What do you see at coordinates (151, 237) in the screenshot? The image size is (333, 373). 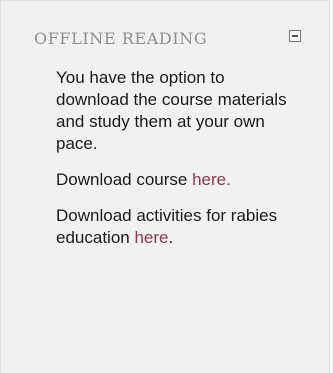 I see `download-activities-link: here` at bounding box center [151, 237].